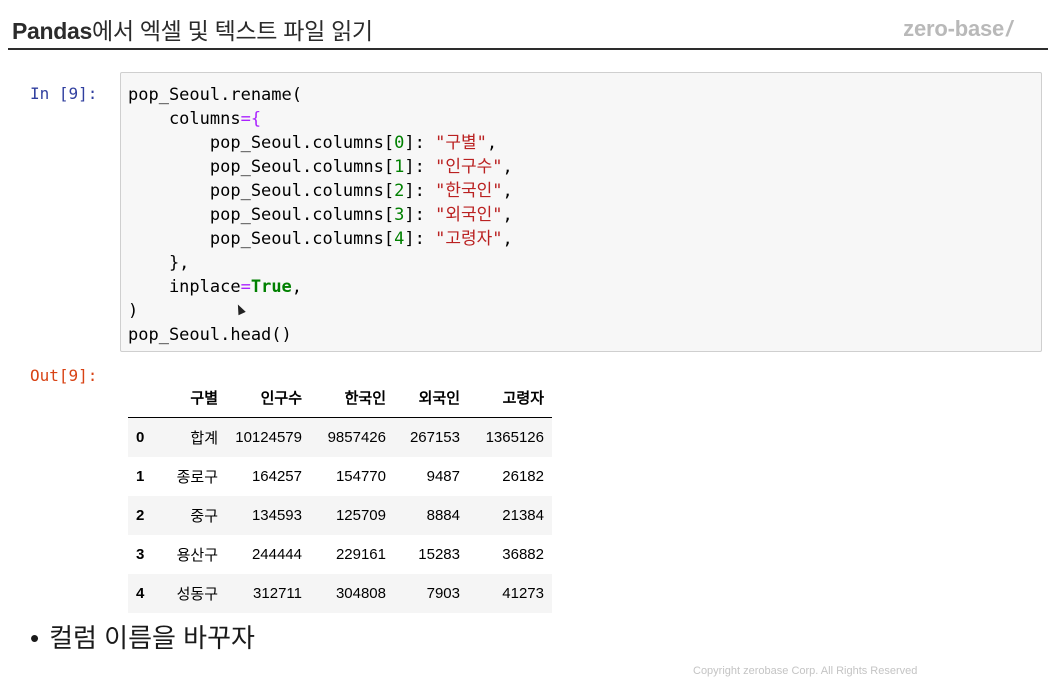  I want to click on row-index: 0, so click(140, 437).